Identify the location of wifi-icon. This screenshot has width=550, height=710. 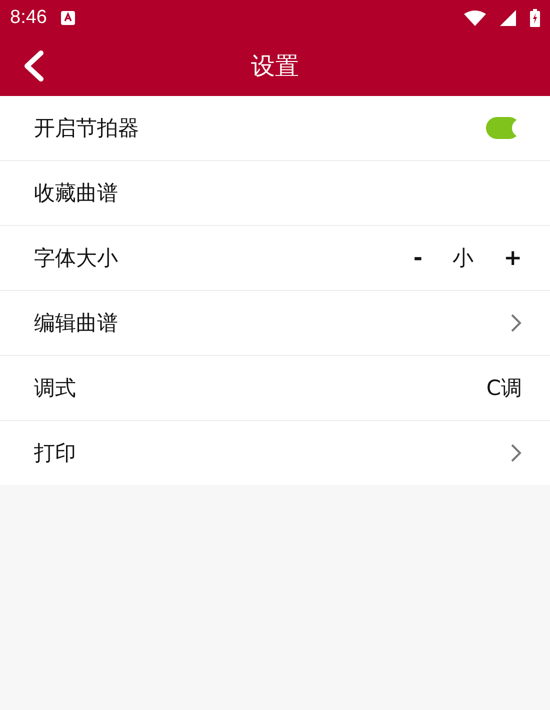
(475, 18).